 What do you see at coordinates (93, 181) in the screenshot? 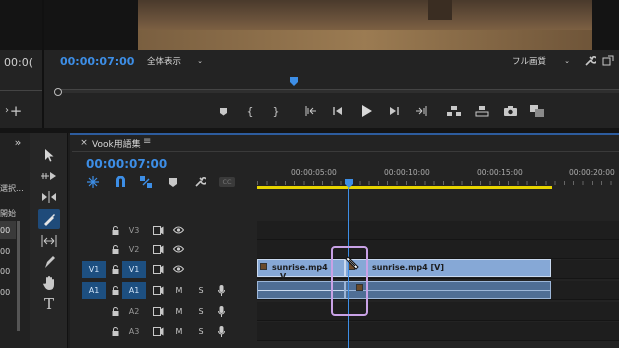
I see `nest-icon` at bounding box center [93, 181].